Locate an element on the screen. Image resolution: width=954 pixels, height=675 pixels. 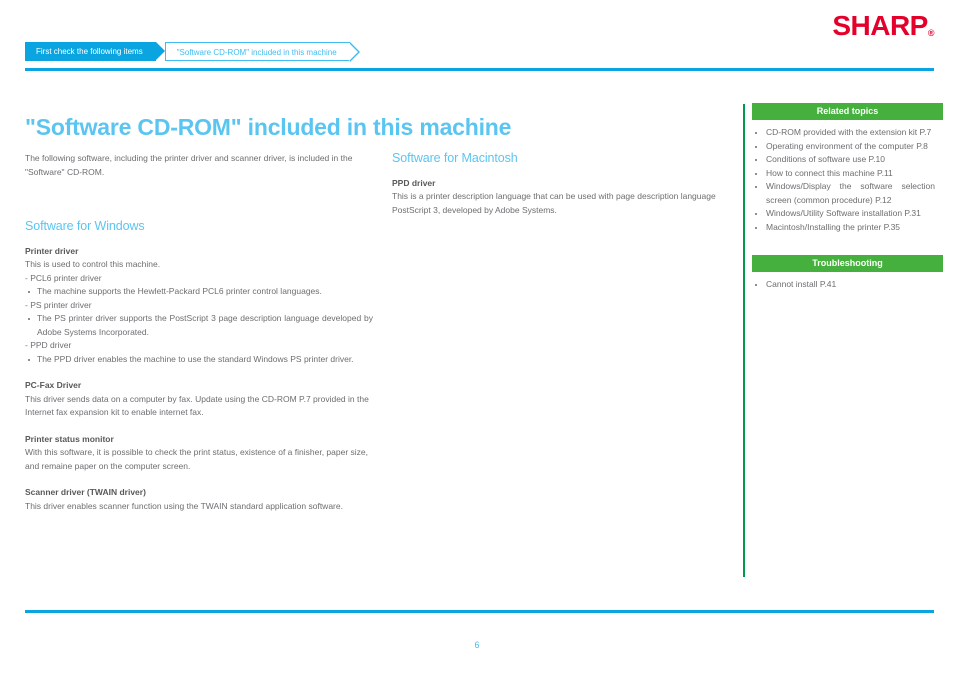
subheading-scanner-driver: Scanner driver (TWAIN driver) is located at coordinates (85, 492).